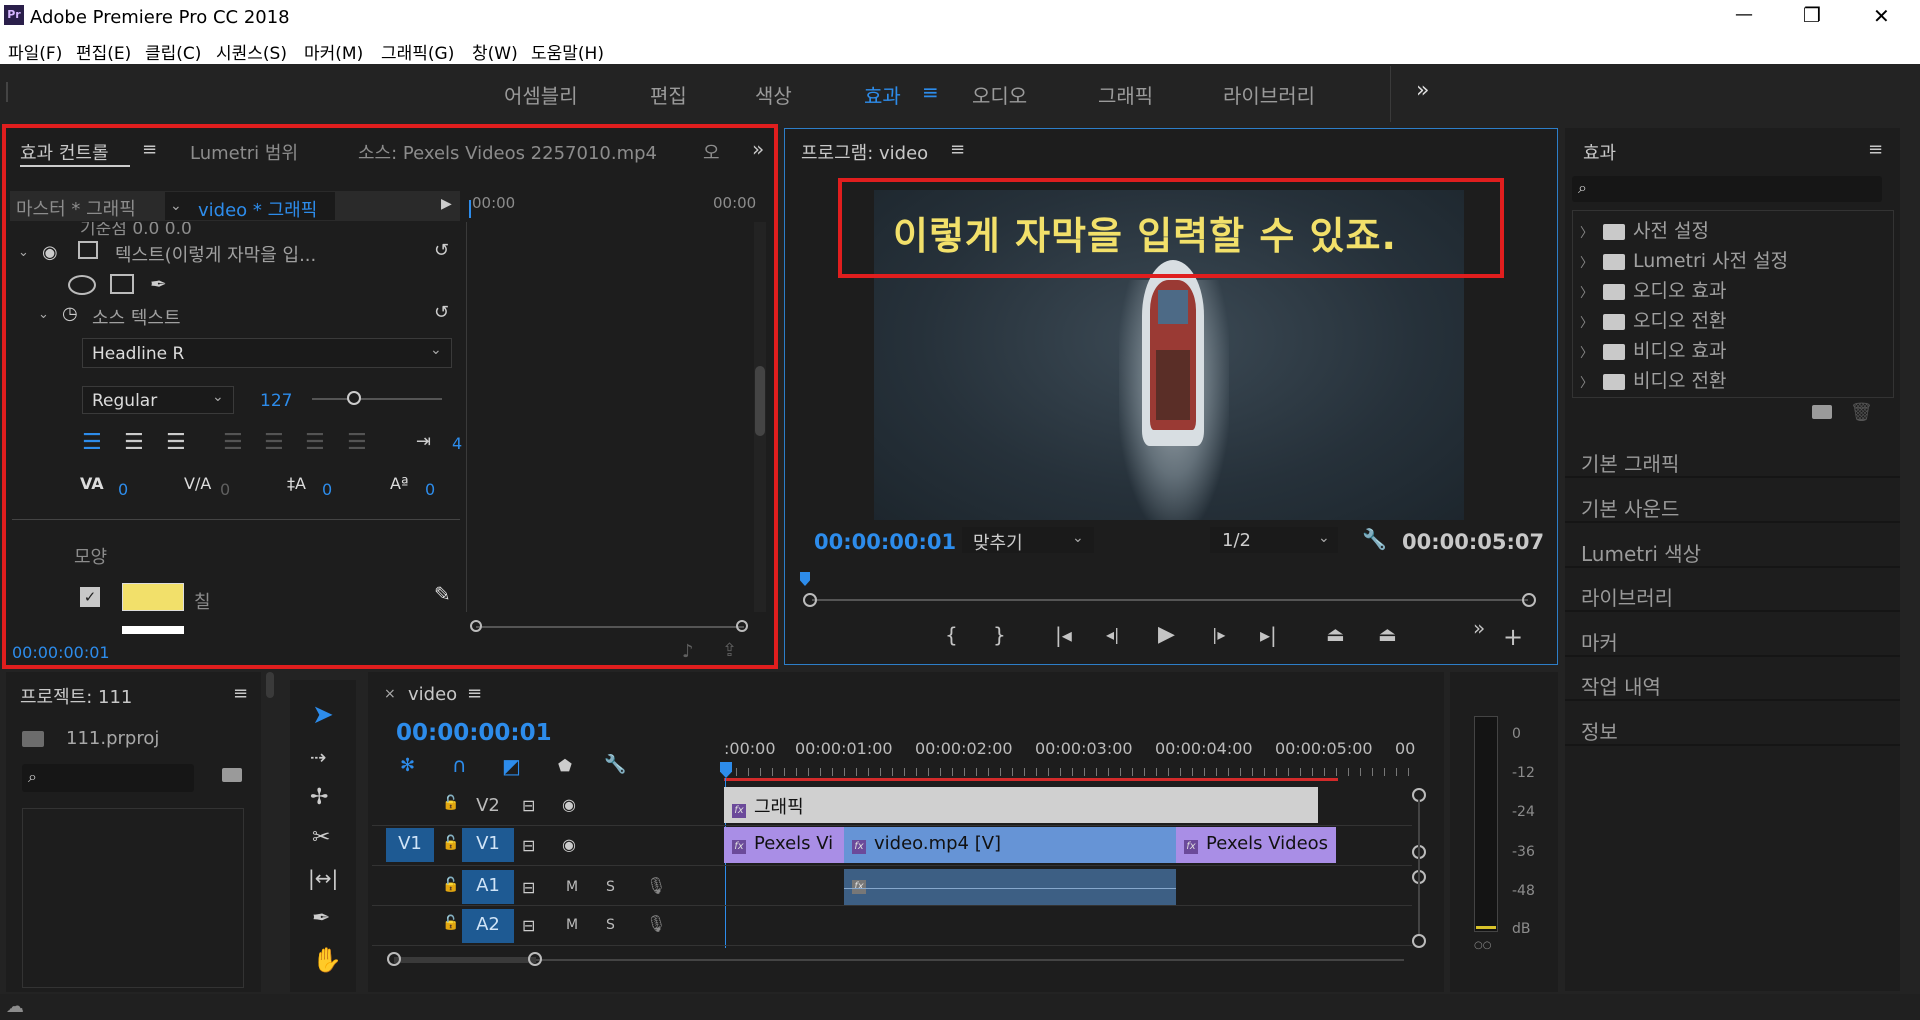 The width and height of the screenshot is (1920, 1020). Describe the element at coordinates (1010, 845) in the screenshot. I see `clip-video-mp4: fx video.mp4 [V]` at that location.